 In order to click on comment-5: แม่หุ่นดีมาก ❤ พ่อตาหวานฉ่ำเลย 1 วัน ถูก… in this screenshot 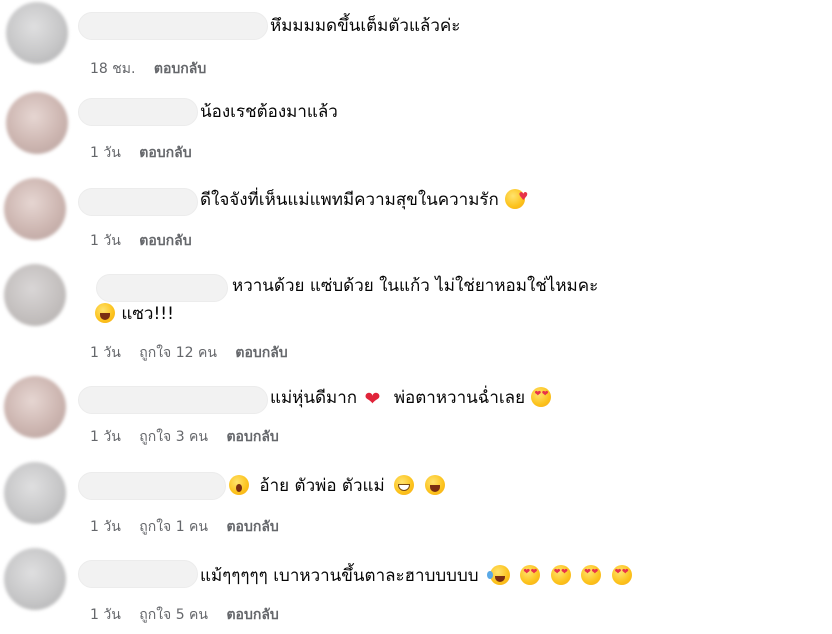, I will do `click(416, 413)`.